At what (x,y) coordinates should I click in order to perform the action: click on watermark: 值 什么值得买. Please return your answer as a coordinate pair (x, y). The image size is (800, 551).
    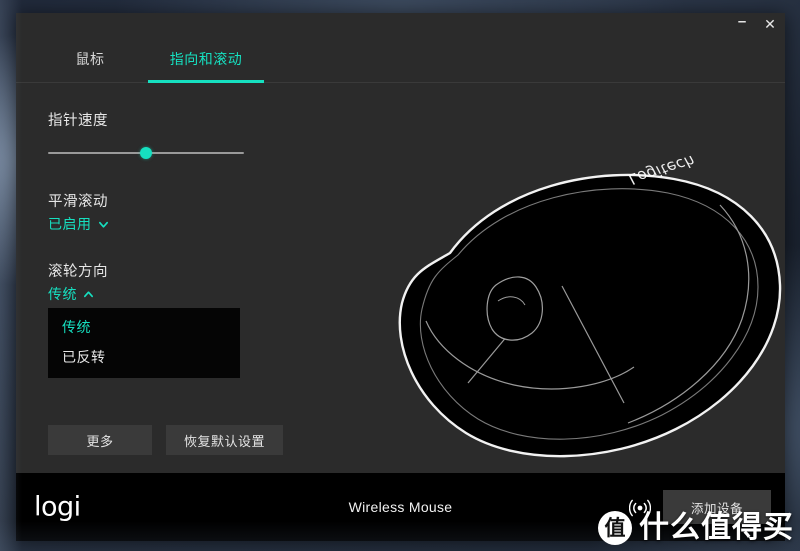
    Looking at the image, I should click on (696, 528).